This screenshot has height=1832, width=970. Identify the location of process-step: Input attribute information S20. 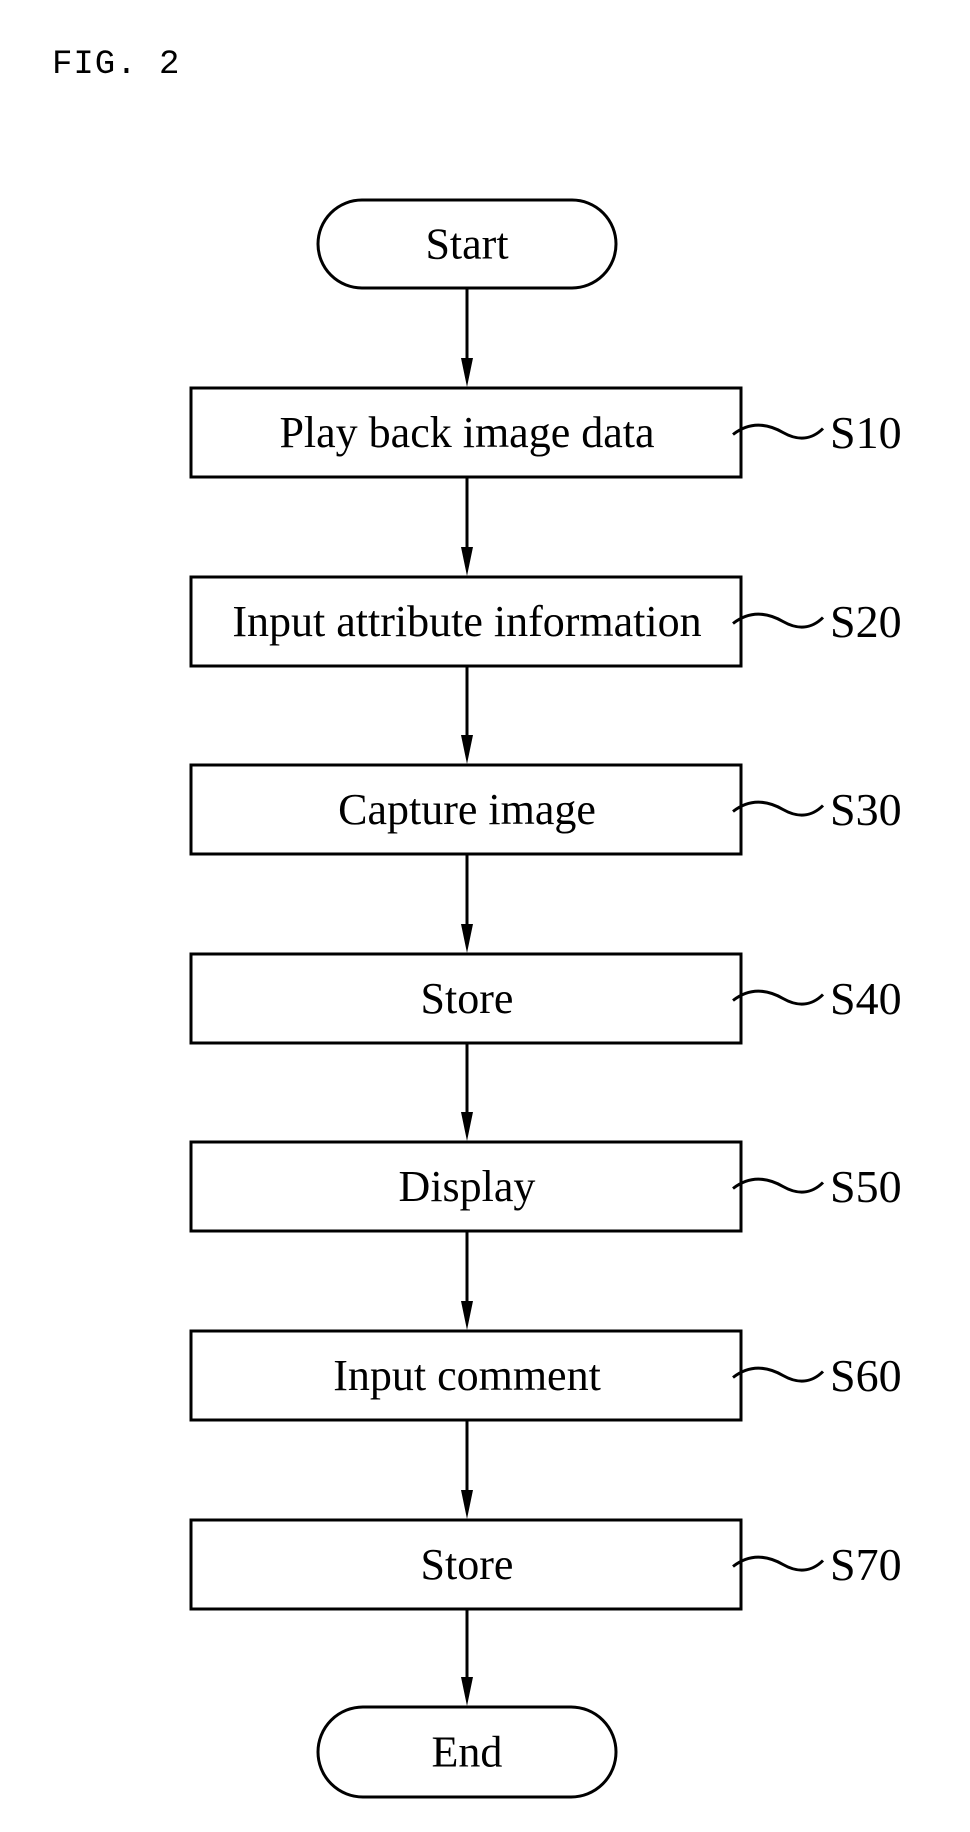
(545, 621).